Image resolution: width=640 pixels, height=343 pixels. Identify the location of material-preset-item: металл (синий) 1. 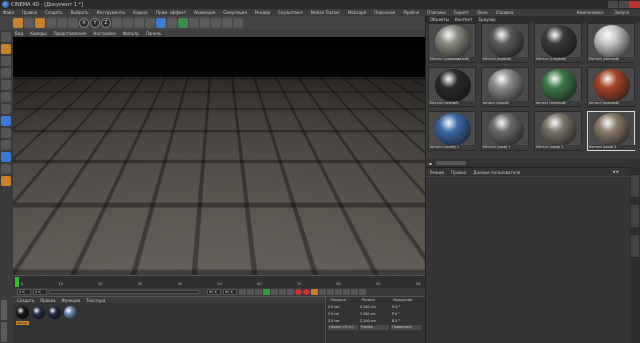
(452, 131).